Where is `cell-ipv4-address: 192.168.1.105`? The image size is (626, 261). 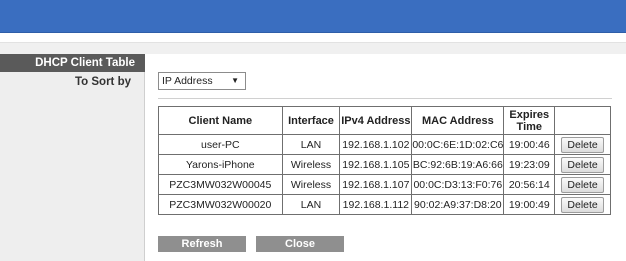 cell-ipv4-address: 192.168.1.105 is located at coordinates (376, 164).